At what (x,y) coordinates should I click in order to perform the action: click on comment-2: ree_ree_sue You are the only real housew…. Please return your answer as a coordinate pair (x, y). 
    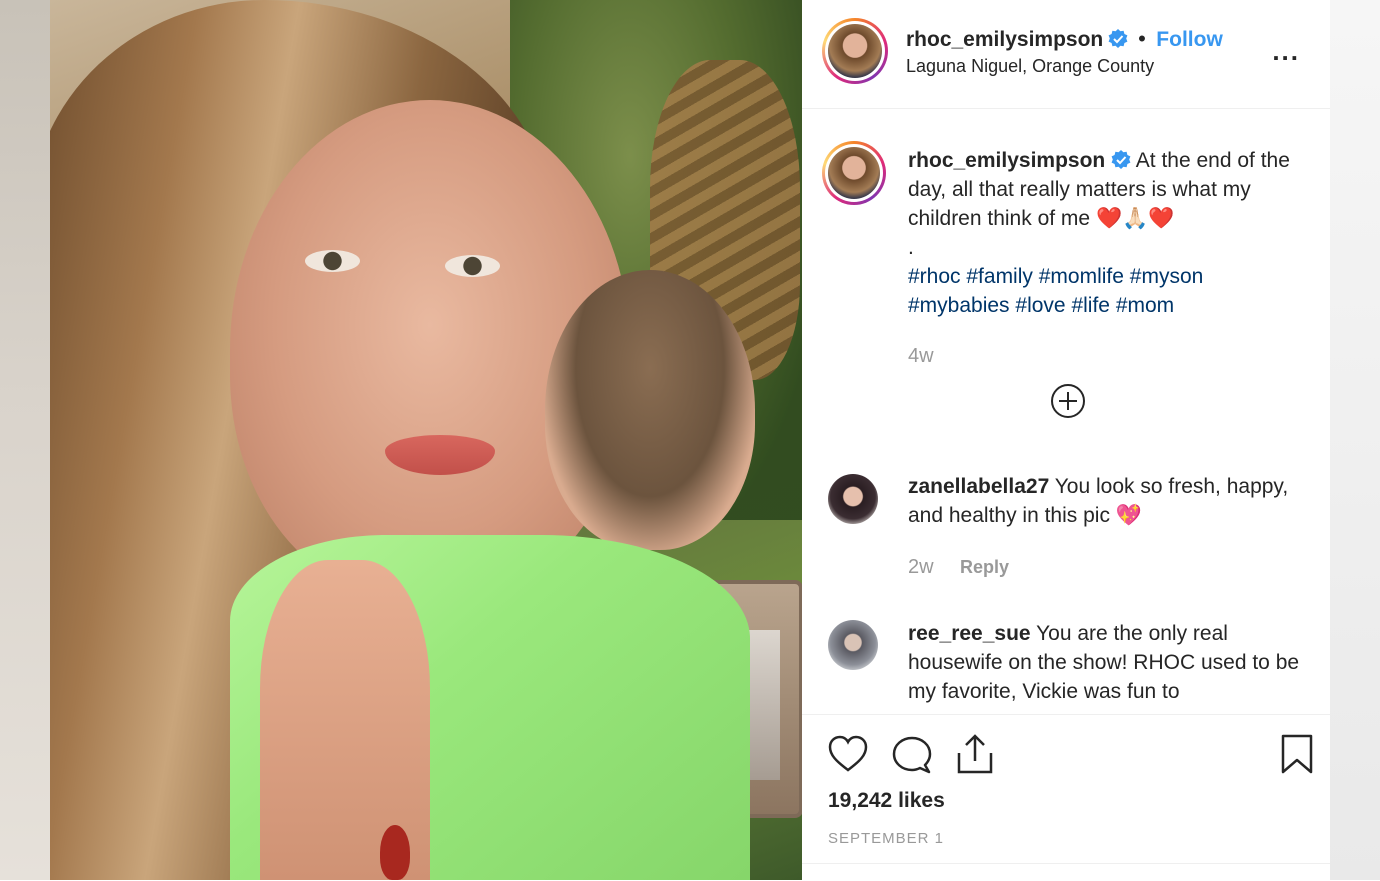
    Looking at the image, I should click on (1108, 665).